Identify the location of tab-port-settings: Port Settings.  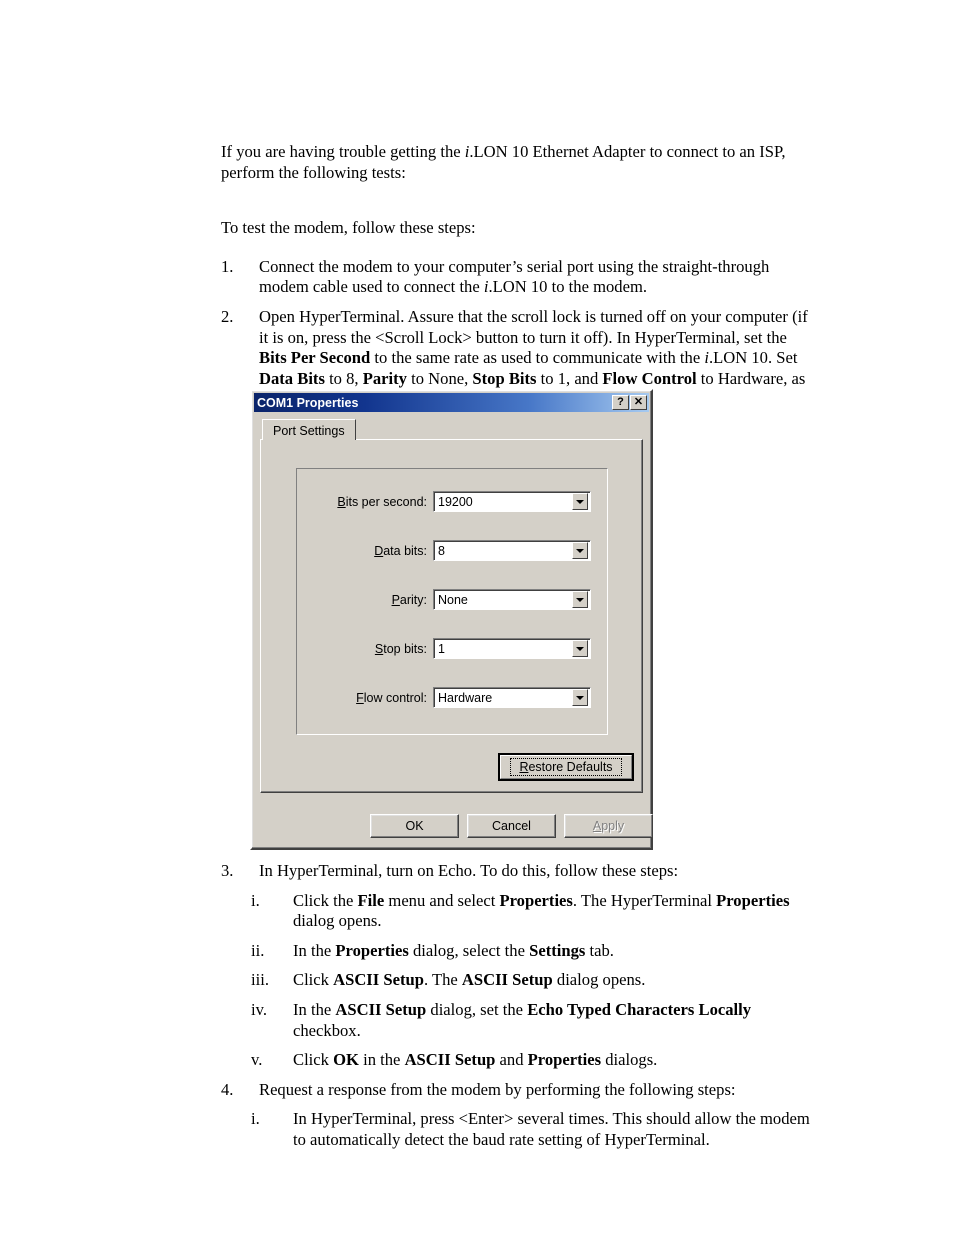
(309, 429).